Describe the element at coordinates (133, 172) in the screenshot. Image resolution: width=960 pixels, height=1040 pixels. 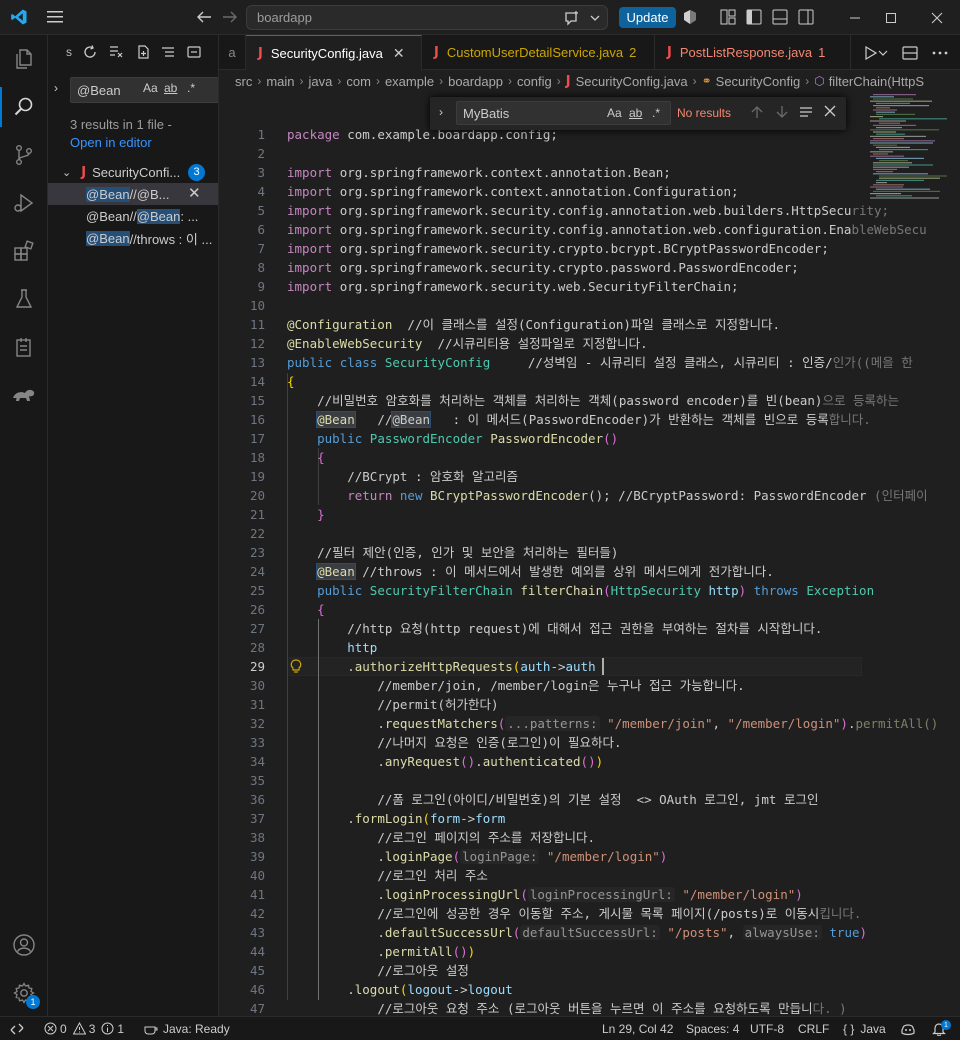
I see `result-file-row: ⌄ J SecurityConfi... 3` at that location.